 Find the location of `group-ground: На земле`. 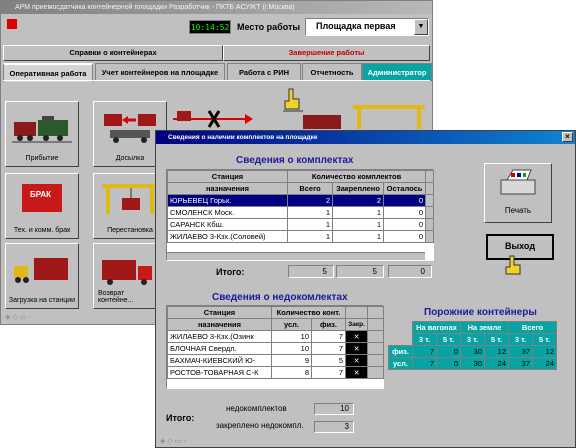

group-ground: На земле is located at coordinates (484, 327).